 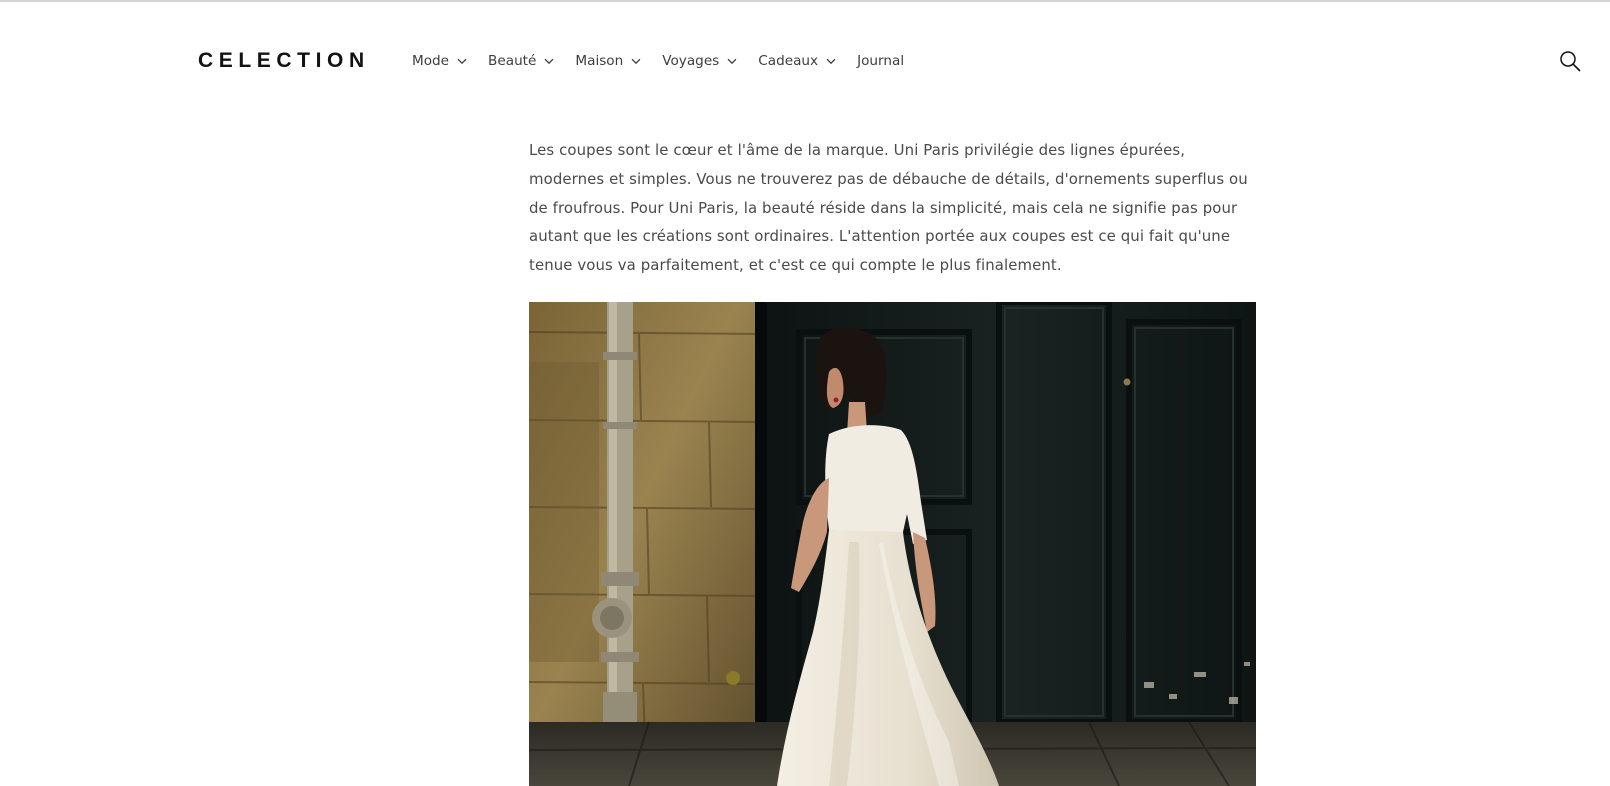 I want to click on nav-item-journal: Journal, so click(x=880, y=61).